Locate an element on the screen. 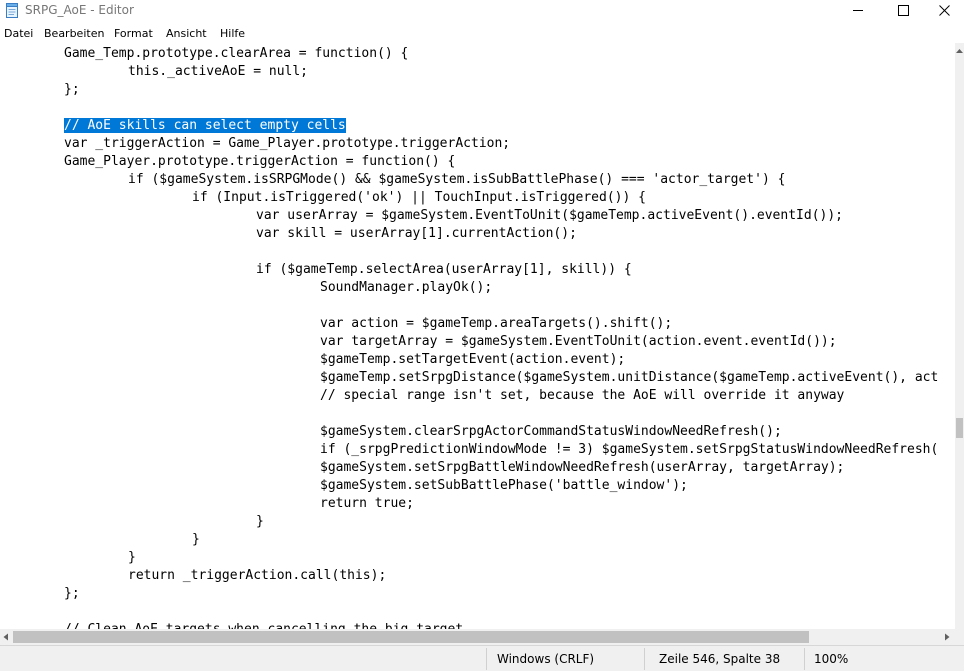  scroll-right-arrow-icon is located at coordinates (947, 637).